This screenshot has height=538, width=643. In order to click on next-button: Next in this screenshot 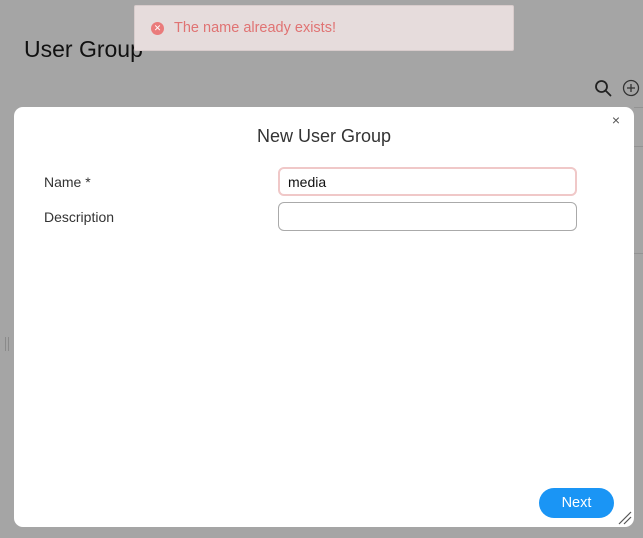, I will do `click(576, 503)`.